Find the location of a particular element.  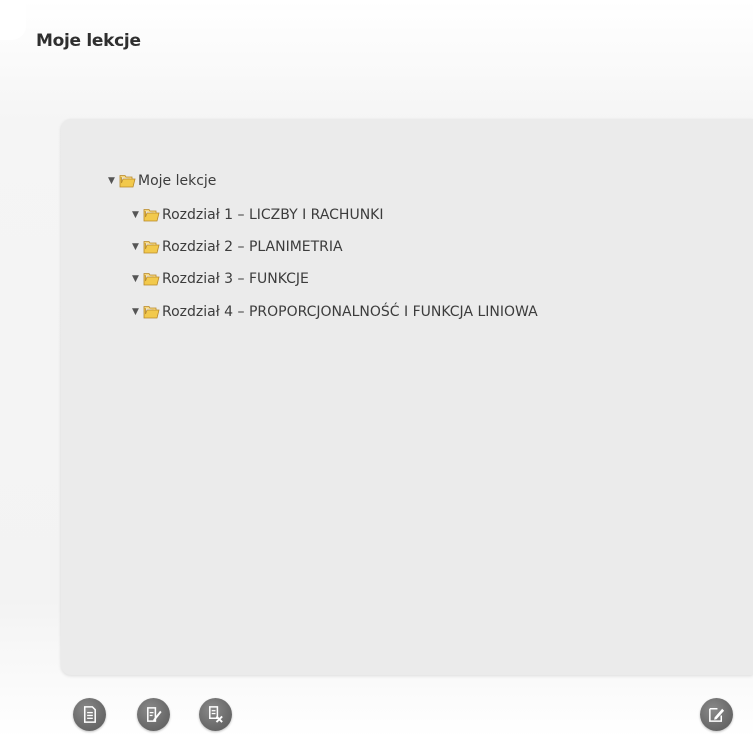

edit-icon is located at coordinates (717, 715).